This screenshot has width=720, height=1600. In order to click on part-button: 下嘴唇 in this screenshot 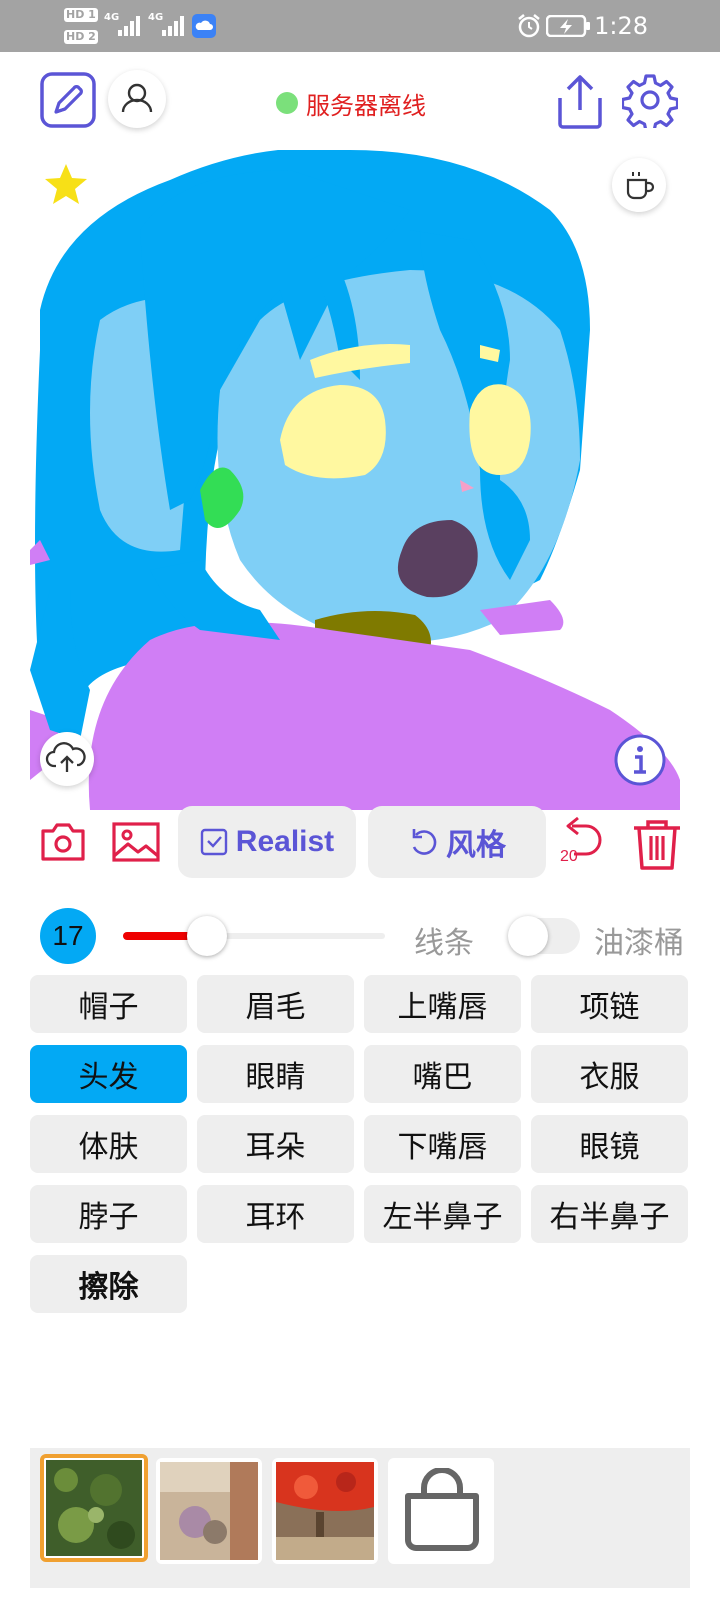, I will do `click(442, 1144)`.